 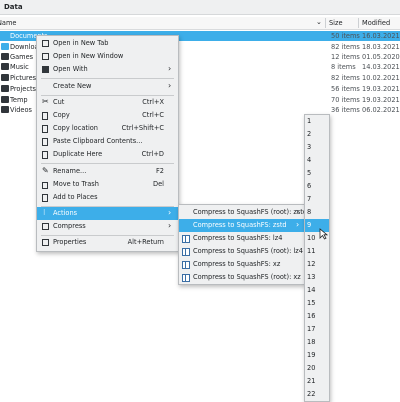 I want to click on file-size: 70 items, so click(x=345, y=100).